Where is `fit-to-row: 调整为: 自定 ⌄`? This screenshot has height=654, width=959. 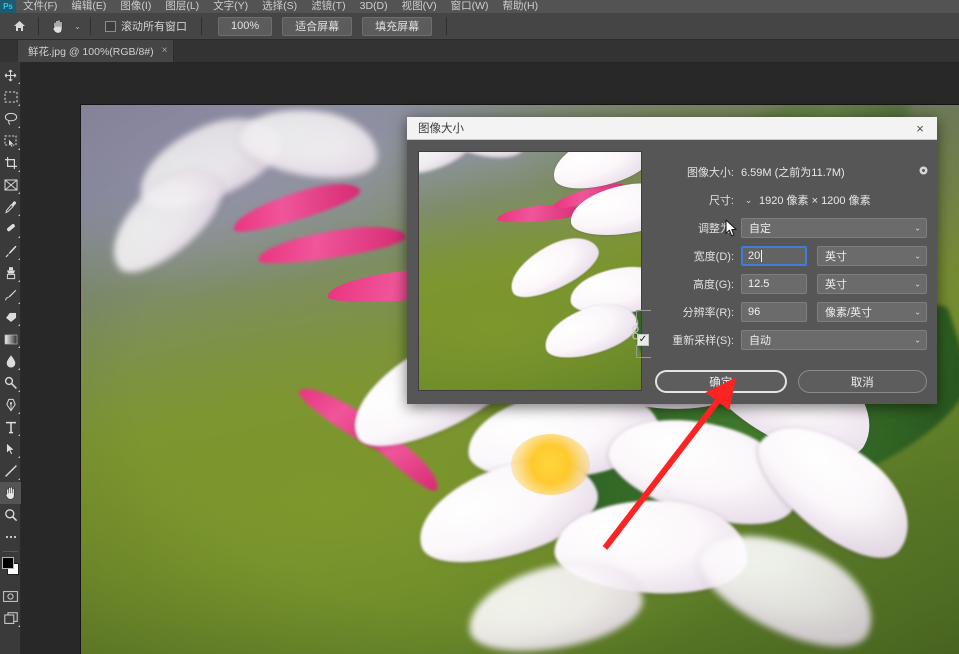
fit-to-row: 调整为: 自定 ⌄ is located at coordinates (791, 228).